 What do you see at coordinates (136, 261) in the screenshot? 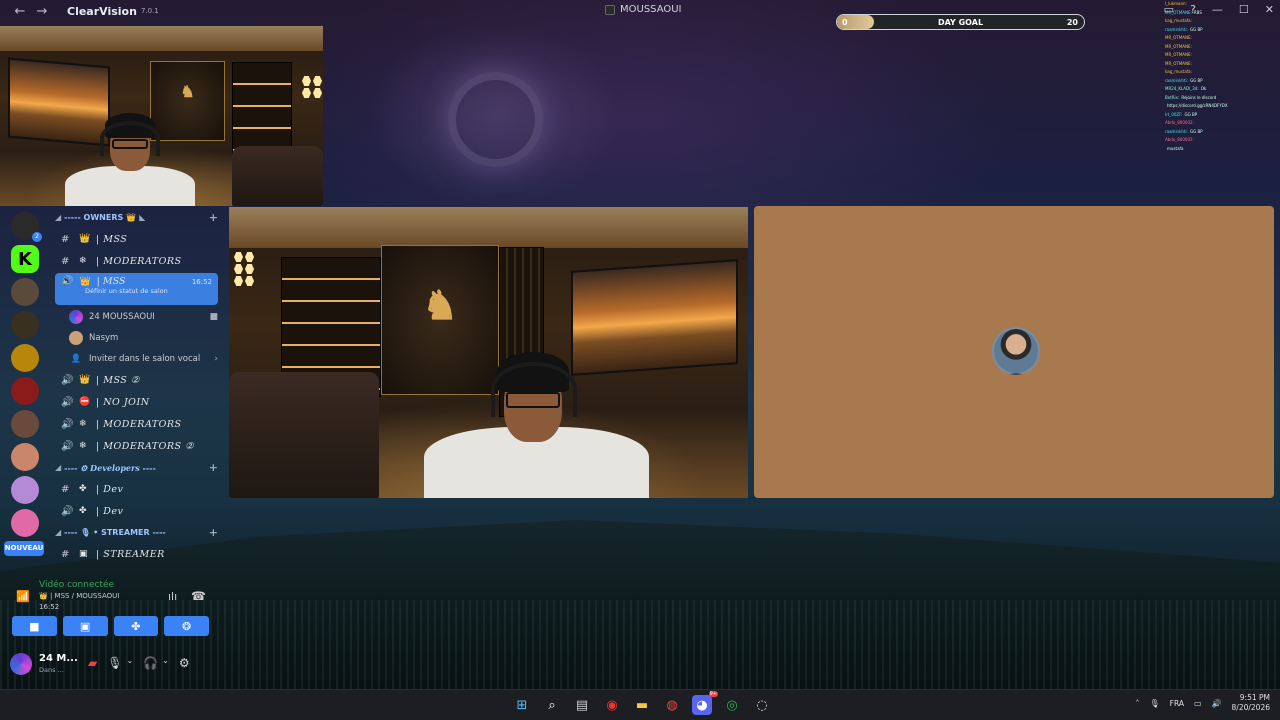
I see `channel-item: # ❄ | MODERATORS` at bounding box center [136, 261].